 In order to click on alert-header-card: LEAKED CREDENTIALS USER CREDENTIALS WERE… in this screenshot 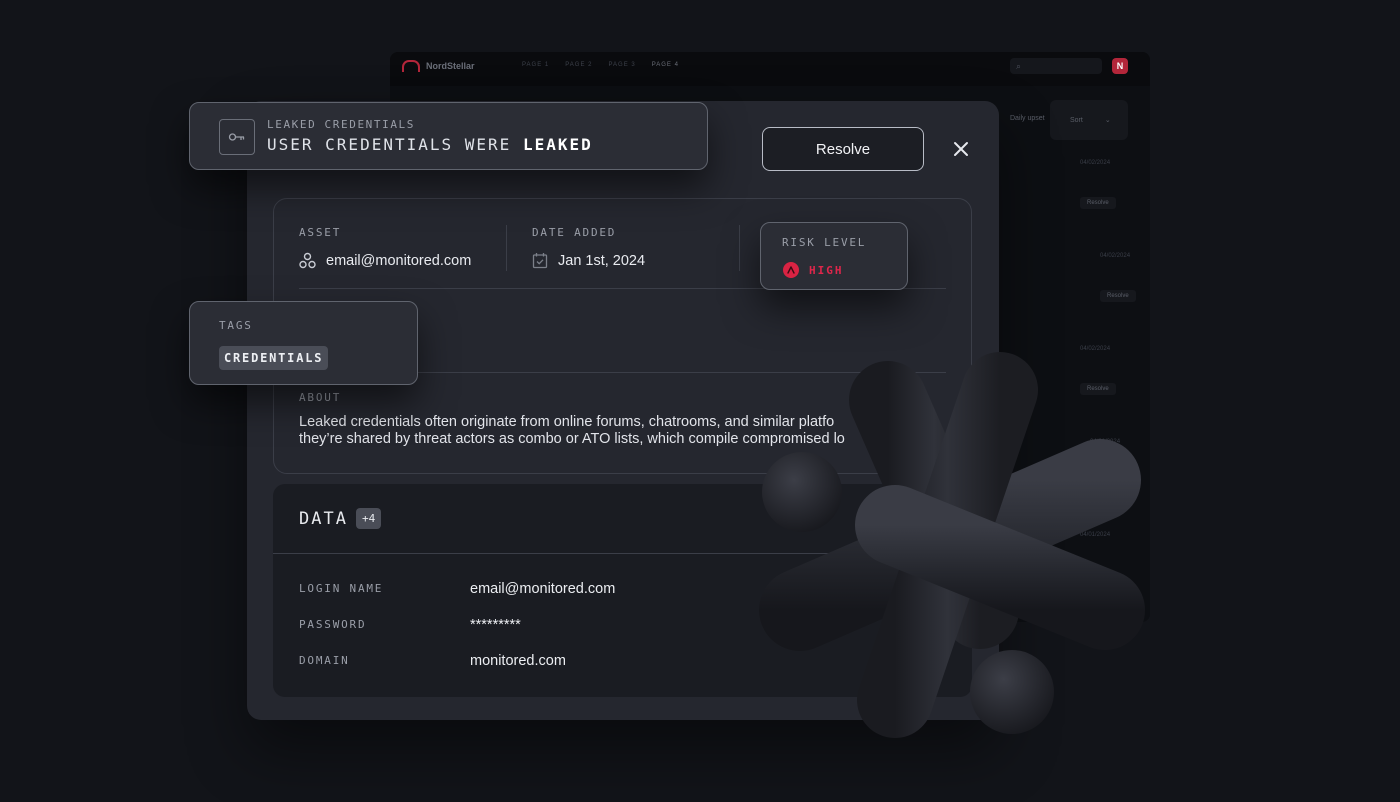, I will do `click(448, 136)`.